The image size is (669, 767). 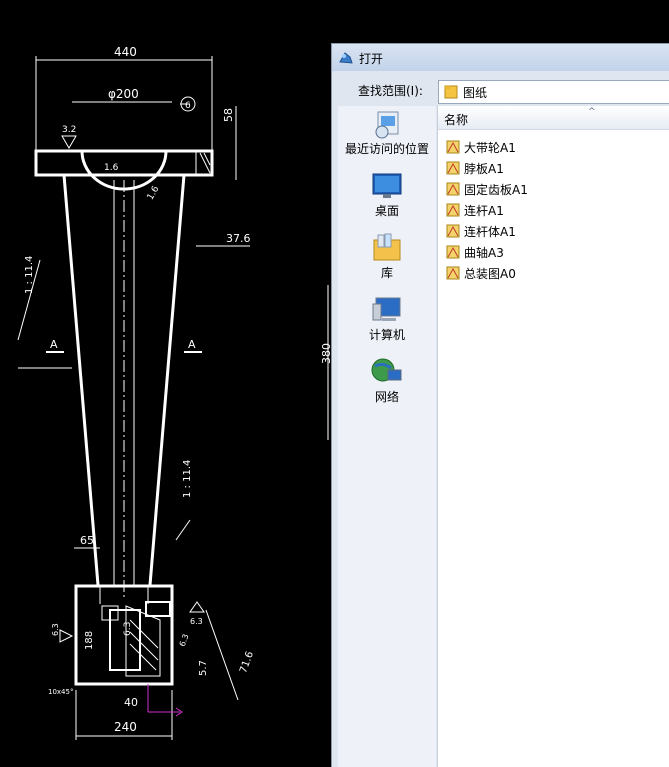 I want to click on place-label-computer: 计算机, so click(x=386, y=335).